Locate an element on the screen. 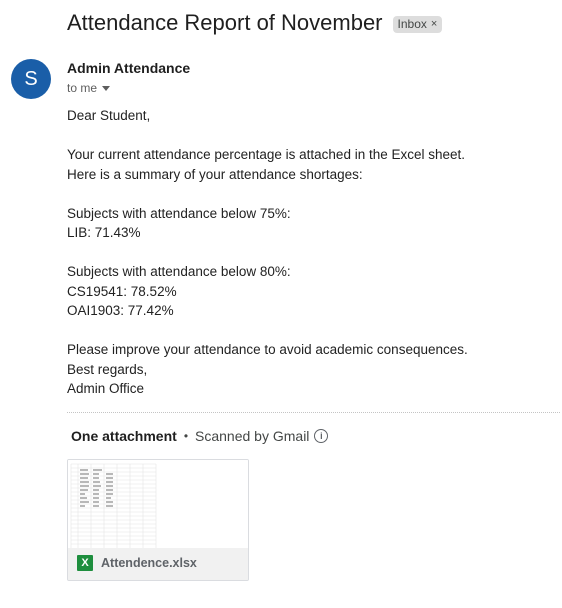  attachment-card: X Attendence.xlsx is located at coordinates (158, 520).